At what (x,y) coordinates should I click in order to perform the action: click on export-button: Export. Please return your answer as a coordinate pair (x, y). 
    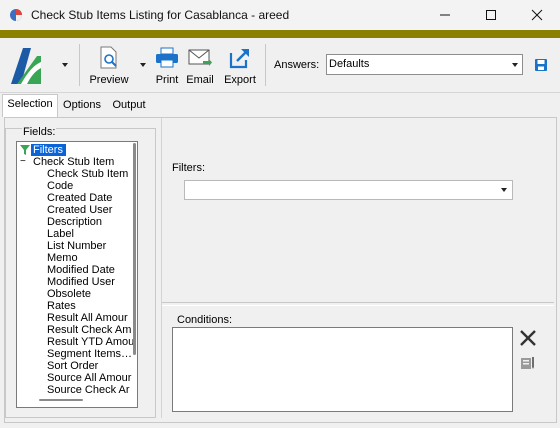
    Looking at the image, I should click on (240, 66).